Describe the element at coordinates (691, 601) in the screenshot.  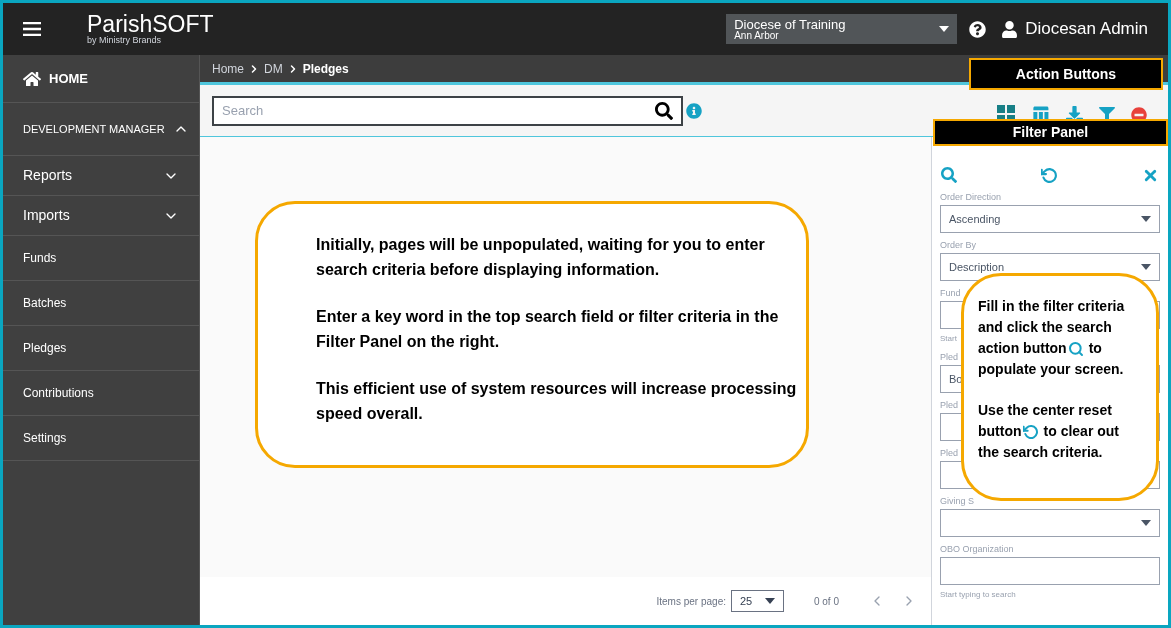
I see `items-per-page-label: Items per page:` at that location.